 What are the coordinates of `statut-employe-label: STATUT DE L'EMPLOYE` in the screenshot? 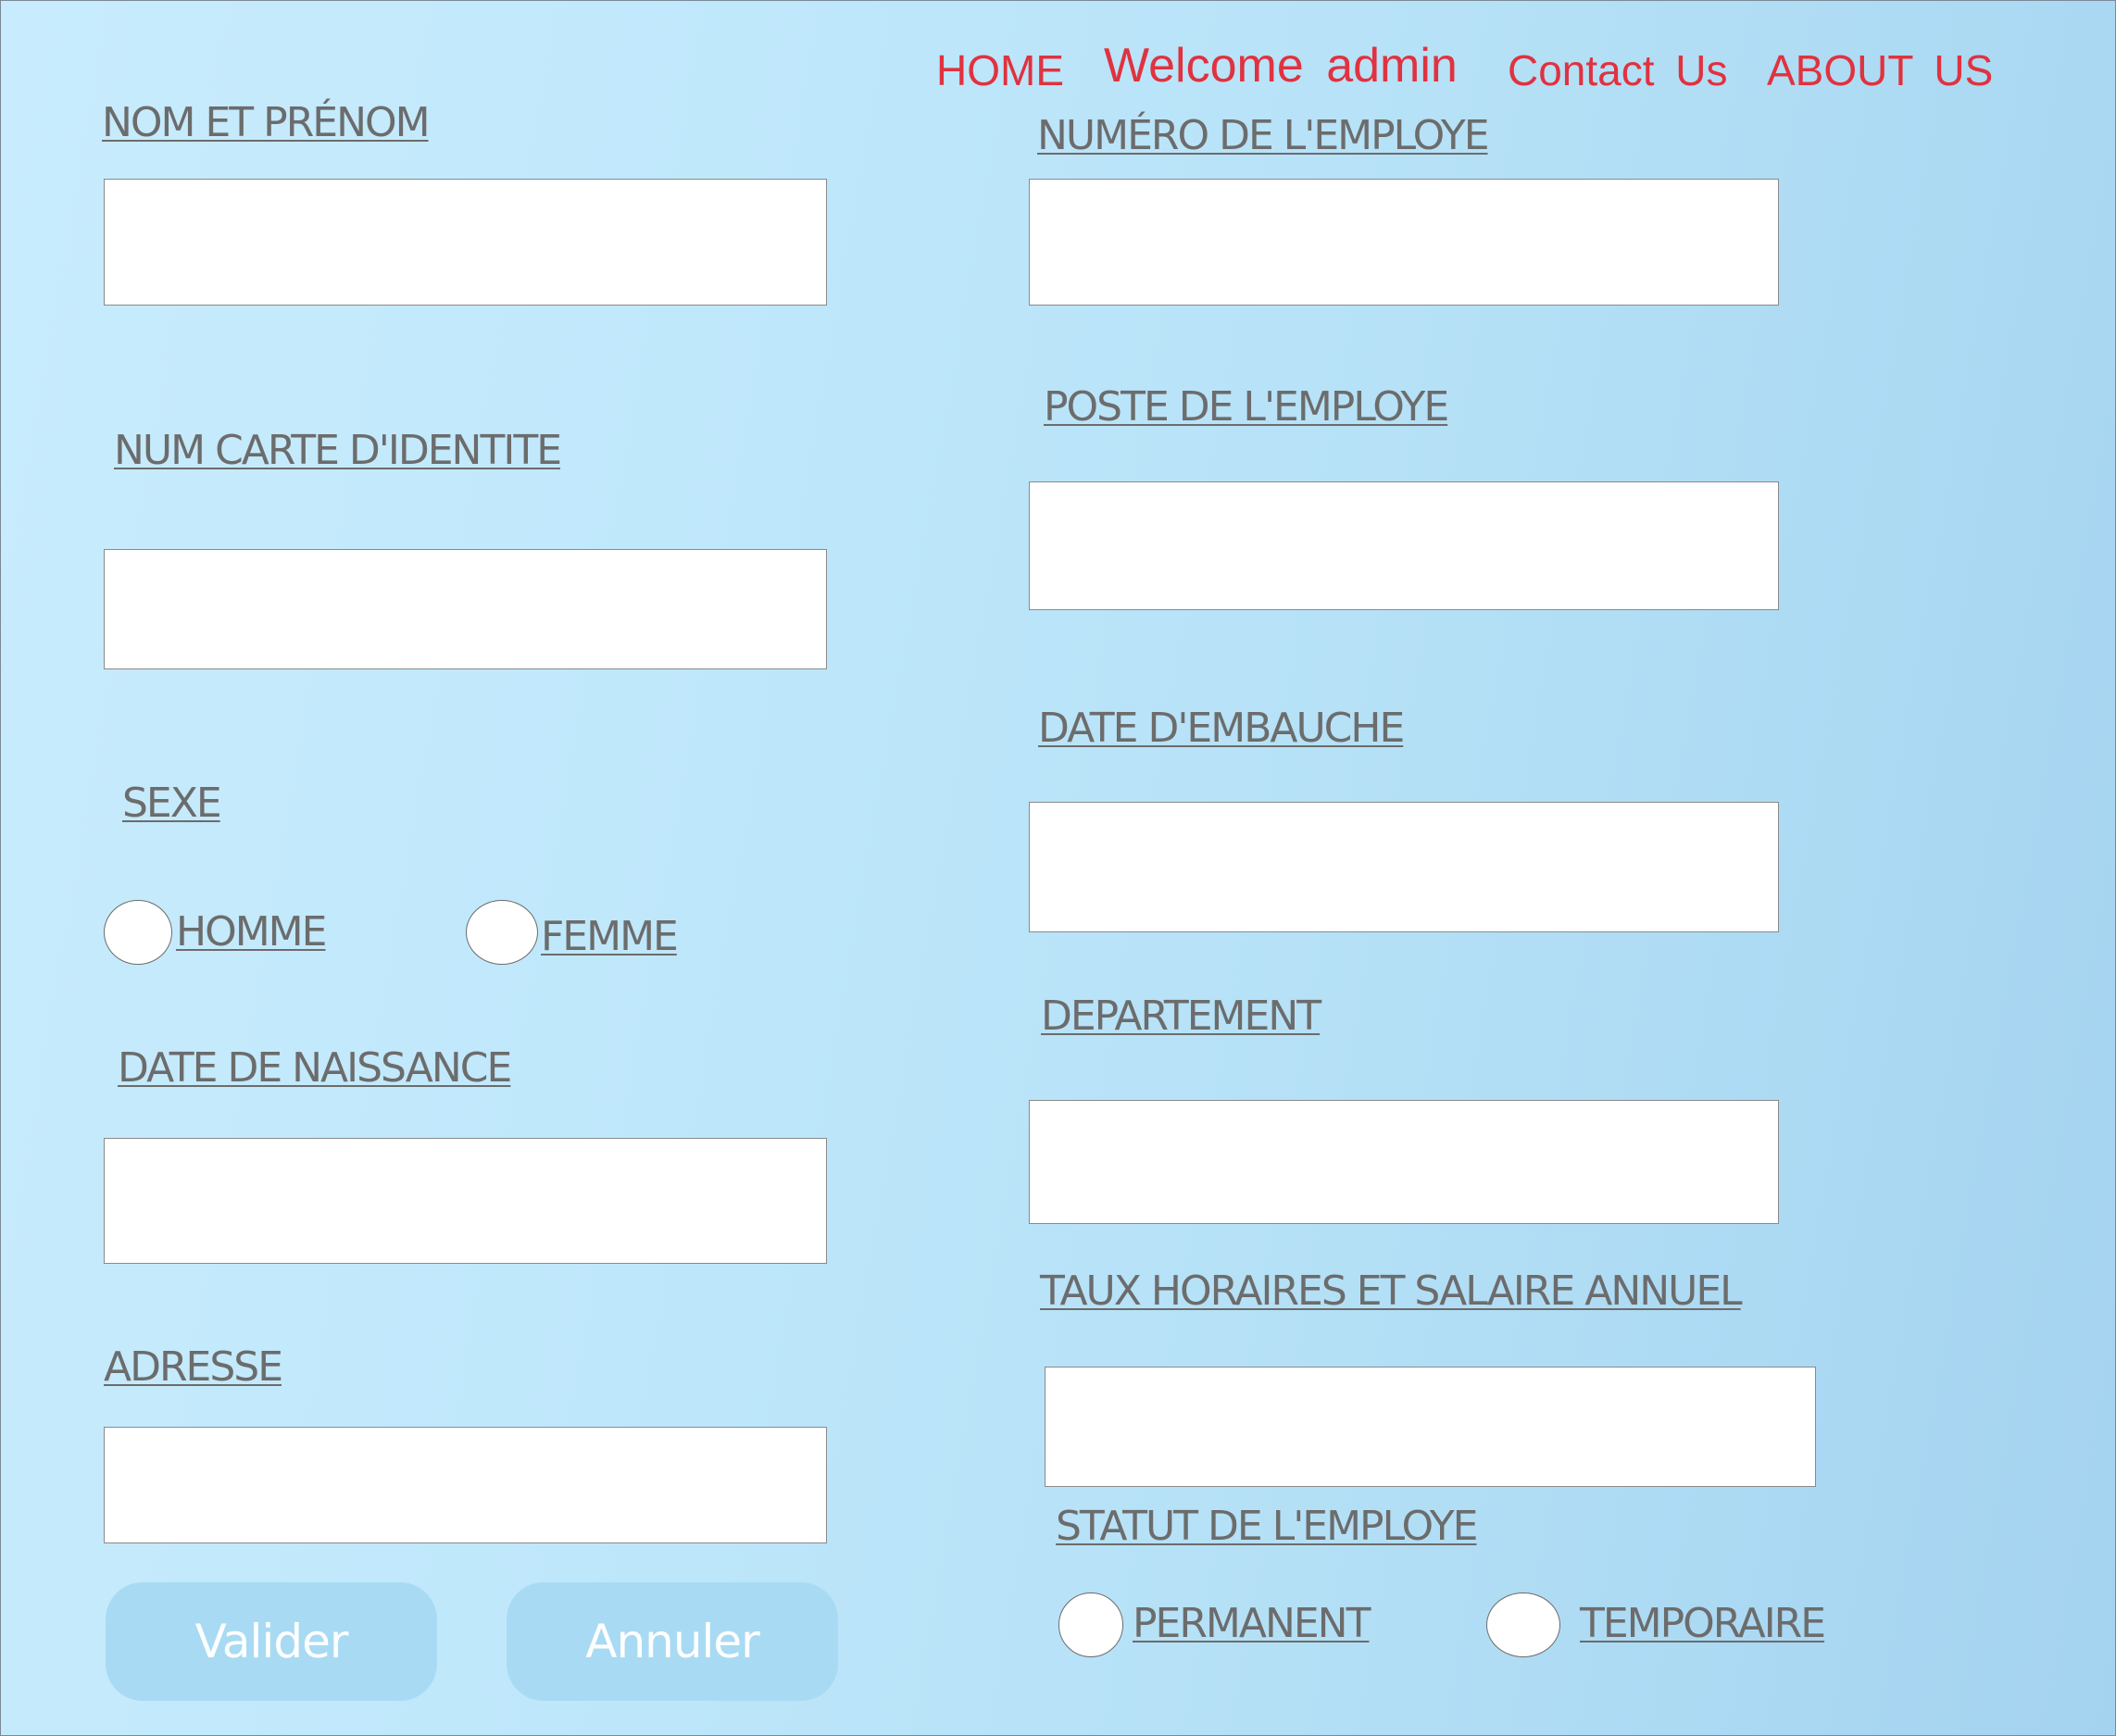 It's located at (1267, 1526).